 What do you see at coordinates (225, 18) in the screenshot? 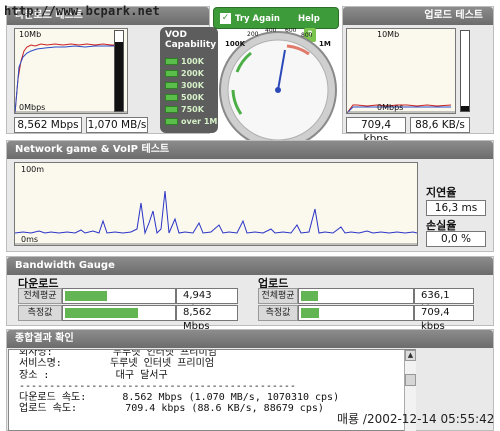
I see `check-icon: ✓` at bounding box center [225, 18].